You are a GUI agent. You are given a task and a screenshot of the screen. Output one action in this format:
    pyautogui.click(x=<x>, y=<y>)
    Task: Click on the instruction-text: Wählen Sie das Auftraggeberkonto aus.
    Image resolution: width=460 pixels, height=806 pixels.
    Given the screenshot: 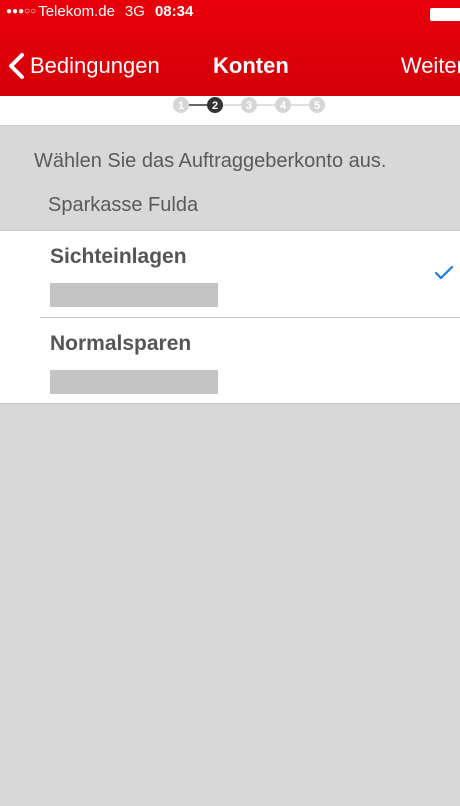 What is the action you would take?
    pyautogui.click(x=210, y=161)
    